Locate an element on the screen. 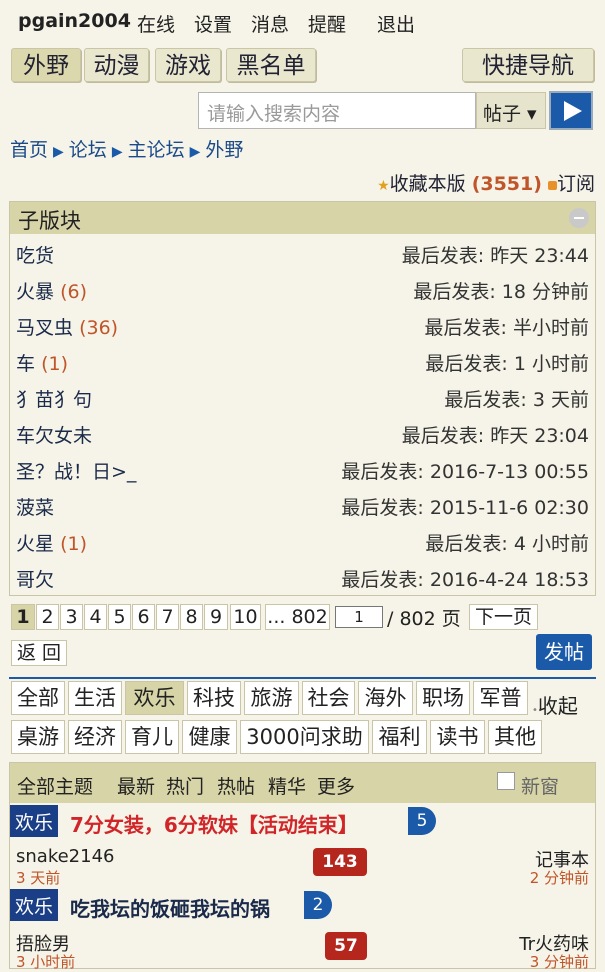  subforum-name: 火星 (1) is located at coordinates (51, 542).